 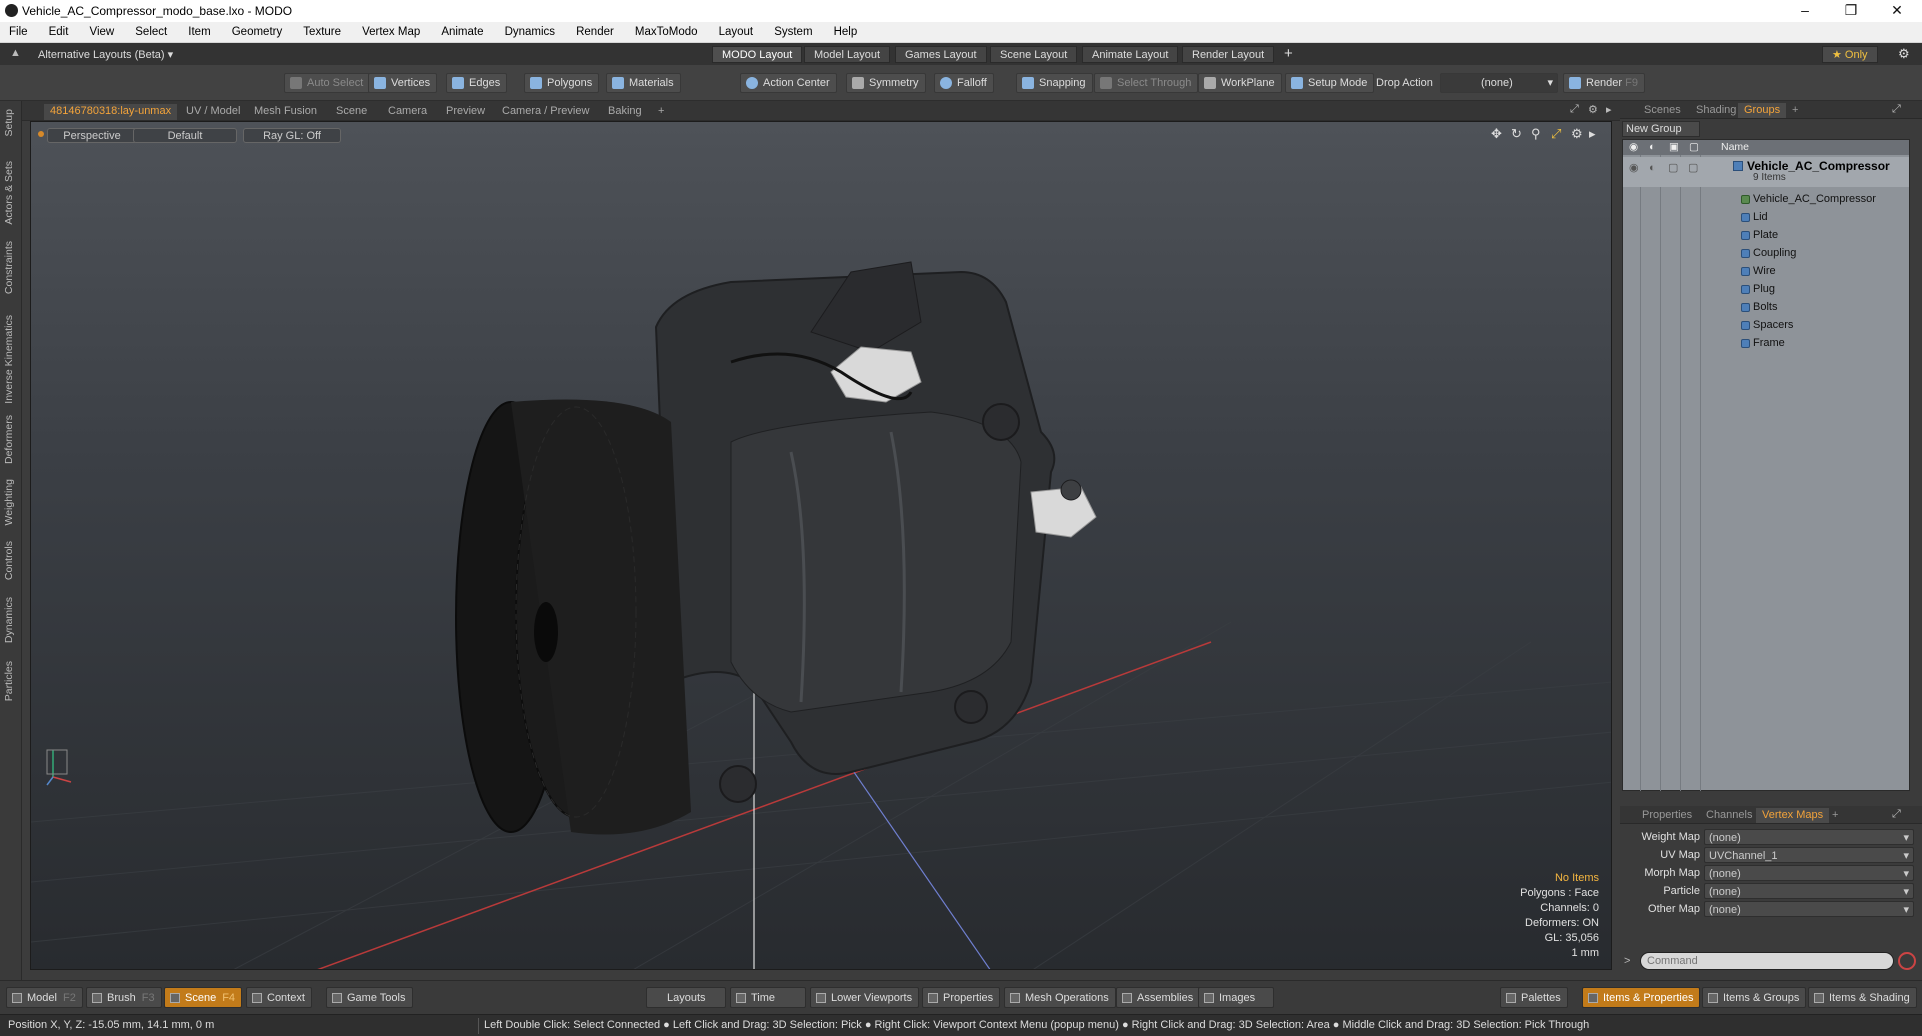 What do you see at coordinates (847, 54) in the screenshot?
I see `tab-model-layout: Model Layout` at bounding box center [847, 54].